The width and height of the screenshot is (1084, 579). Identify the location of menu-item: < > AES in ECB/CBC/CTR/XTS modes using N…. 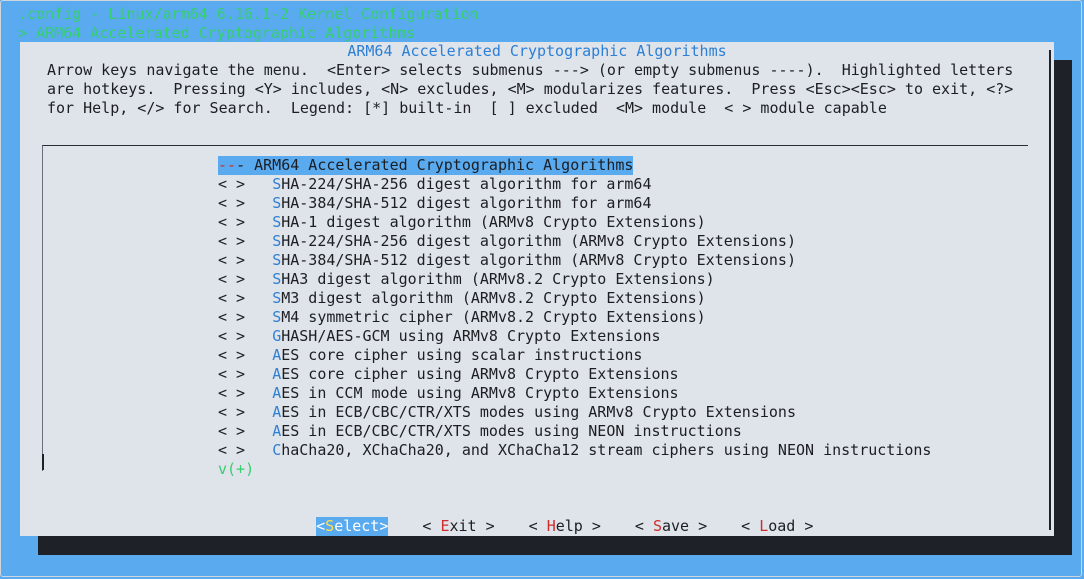
(480, 431).